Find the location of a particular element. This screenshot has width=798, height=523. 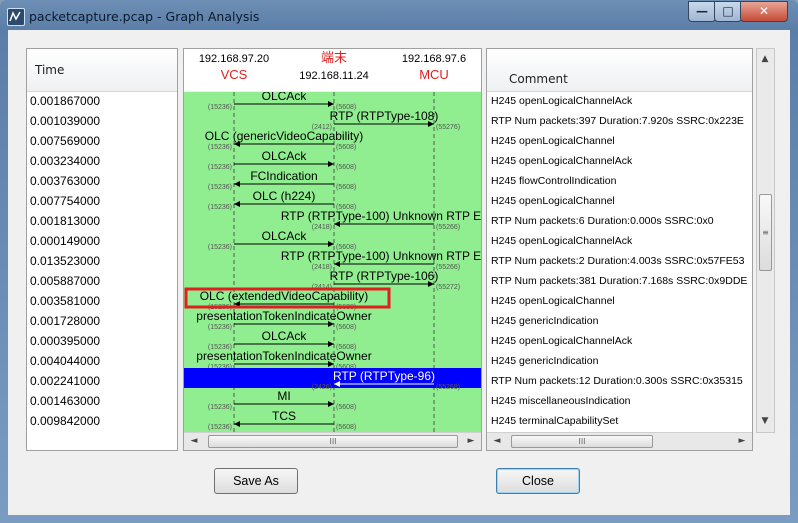

app-icon is located at coordinates (16, 17).